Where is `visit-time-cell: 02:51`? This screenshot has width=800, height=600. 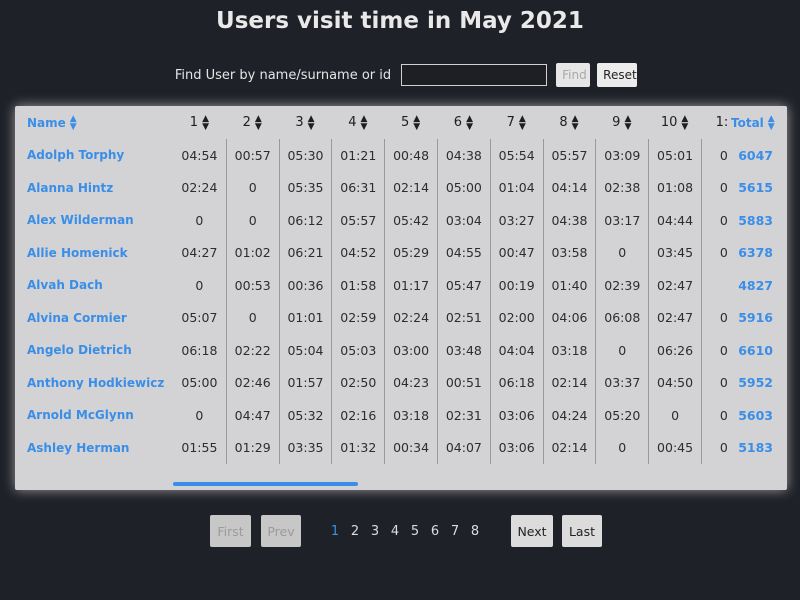
visit-time-cell: 02:51 is located at coordinates (463, 317).